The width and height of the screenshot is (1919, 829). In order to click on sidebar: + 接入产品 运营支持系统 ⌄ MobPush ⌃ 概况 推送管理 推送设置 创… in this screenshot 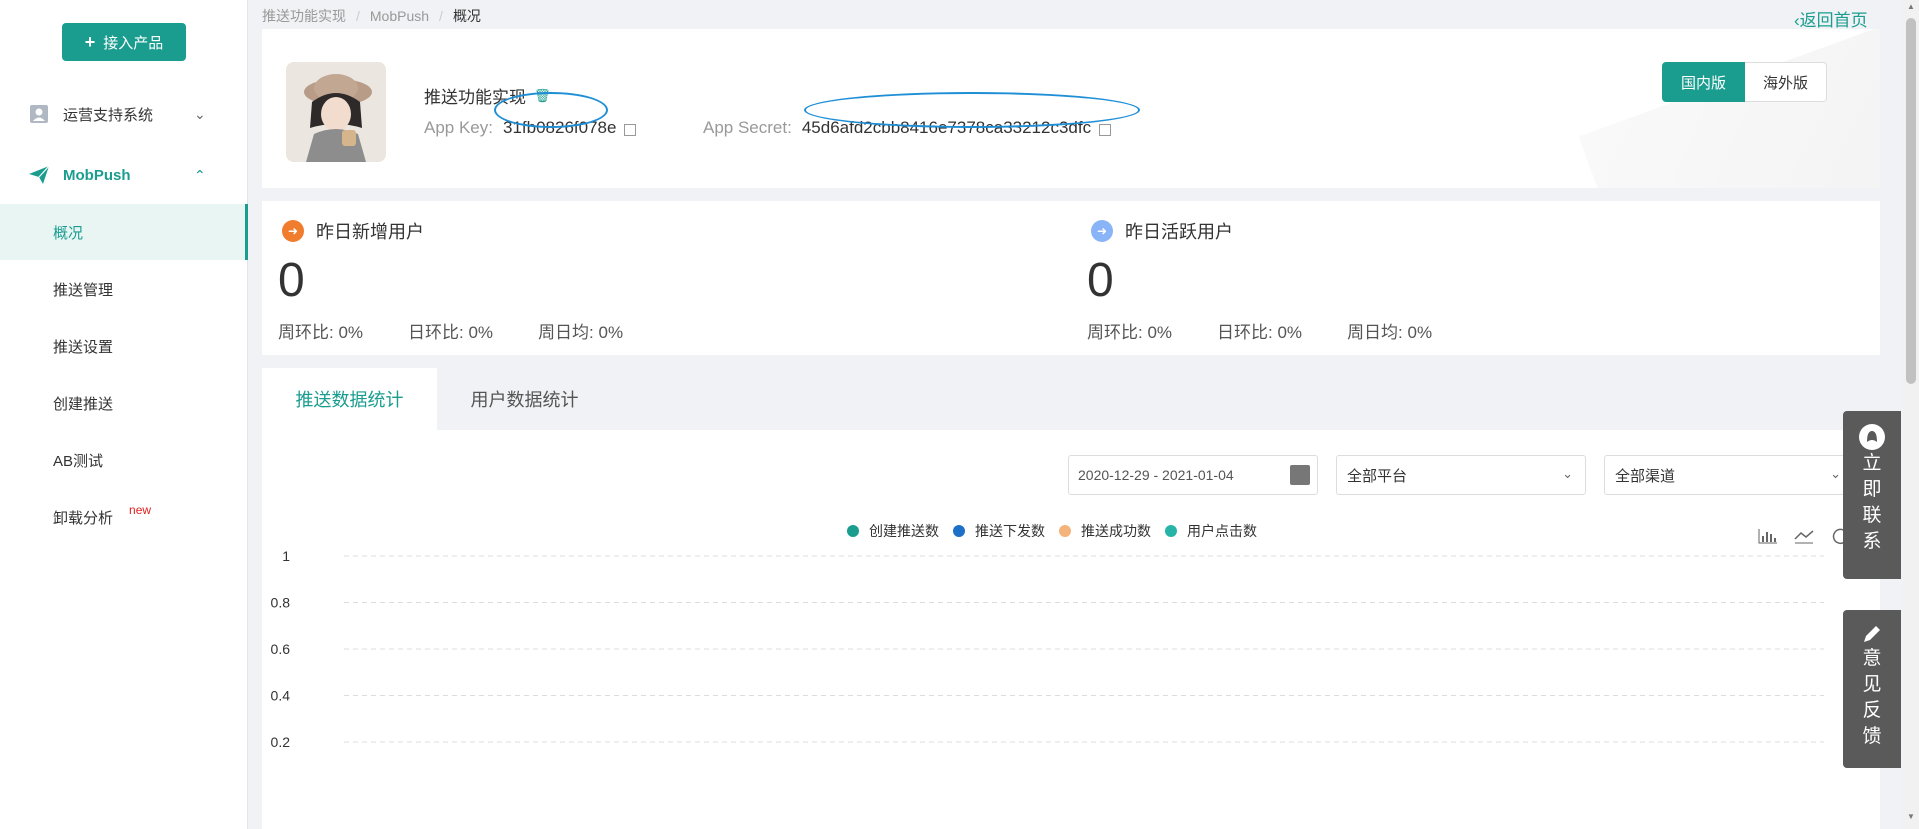, I will do `click(124, 414)`.